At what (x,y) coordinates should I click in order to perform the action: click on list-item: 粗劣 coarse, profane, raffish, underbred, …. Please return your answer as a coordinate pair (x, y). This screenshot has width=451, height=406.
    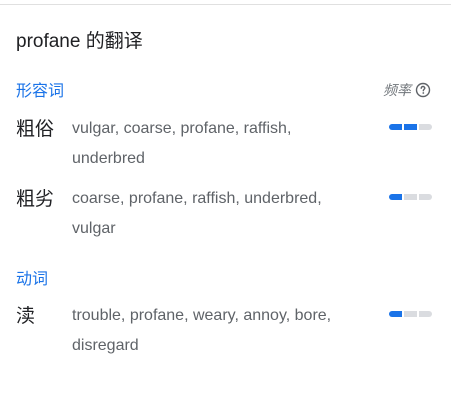
    Looking at the image, I should click on (226, 218).